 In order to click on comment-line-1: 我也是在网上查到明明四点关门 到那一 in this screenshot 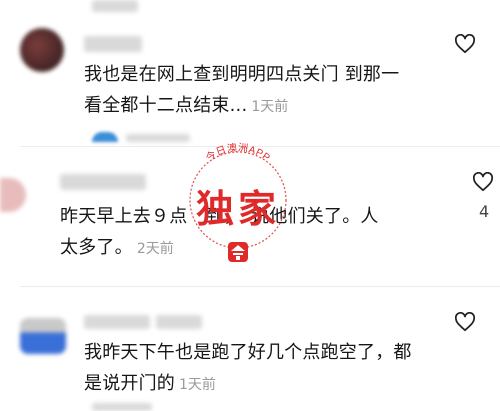, I will do `click(242, 74)`.